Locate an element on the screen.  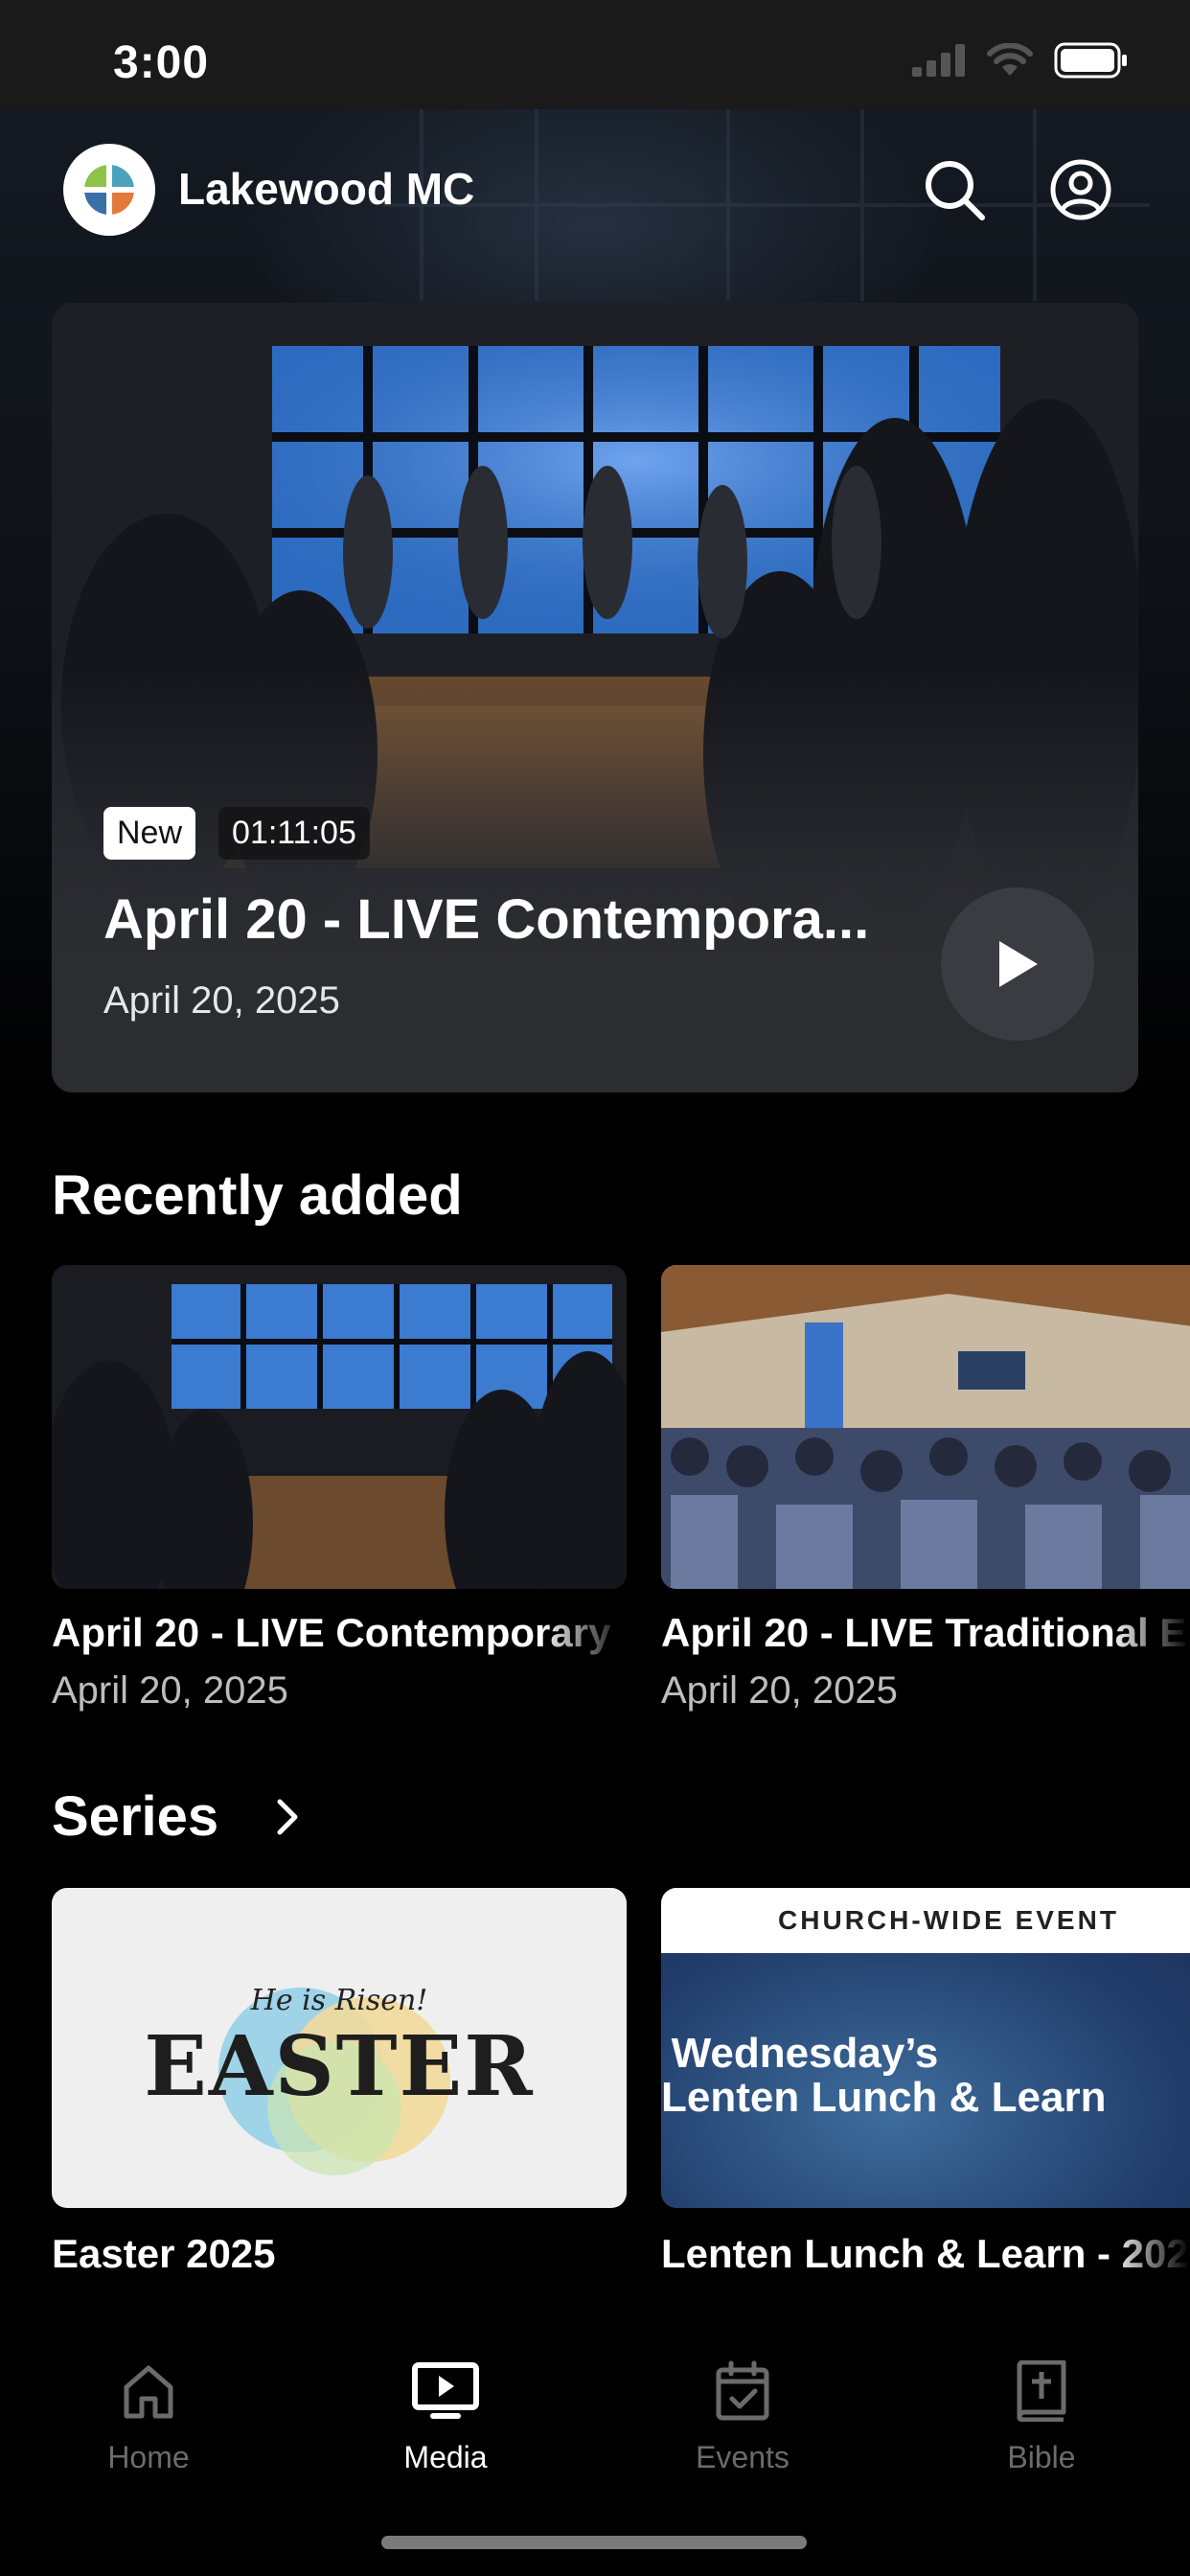
calendar-icon is located at coordinates (743, 2390).